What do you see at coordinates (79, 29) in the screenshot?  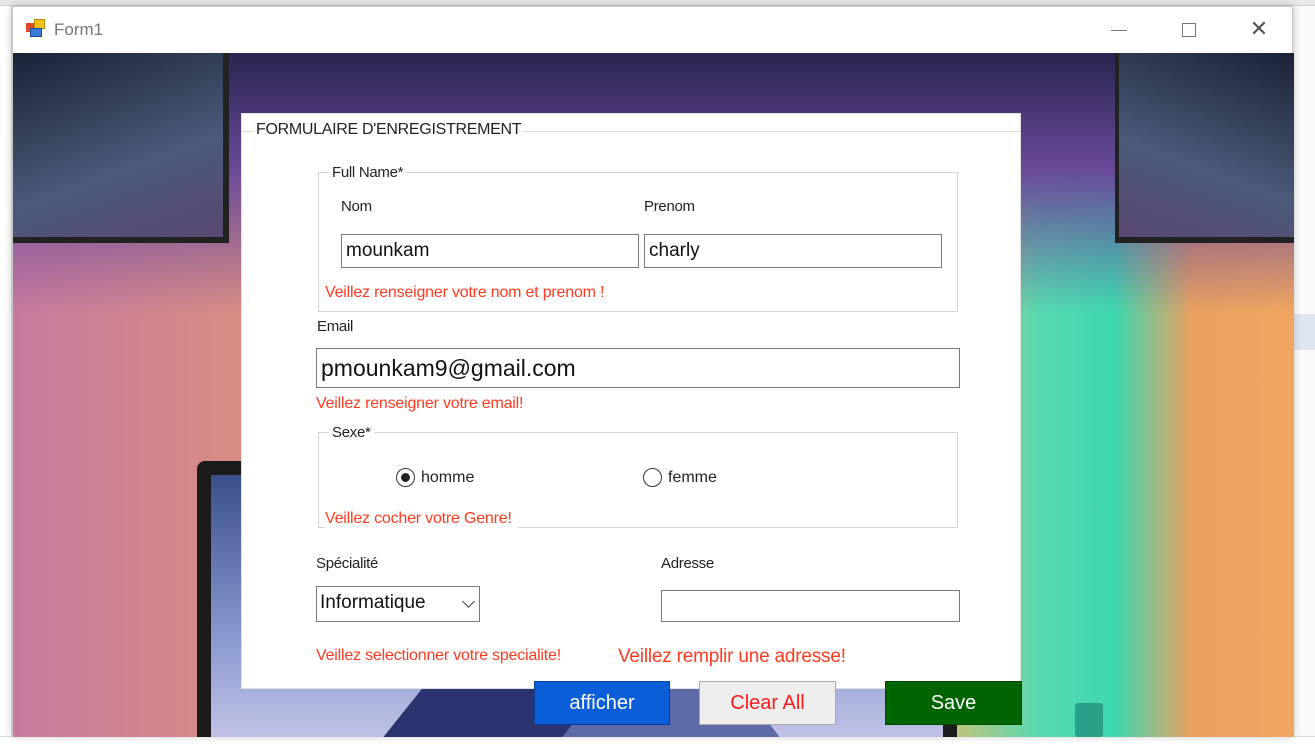 I see `window-title: Form1` at bounding box center [79, 29].